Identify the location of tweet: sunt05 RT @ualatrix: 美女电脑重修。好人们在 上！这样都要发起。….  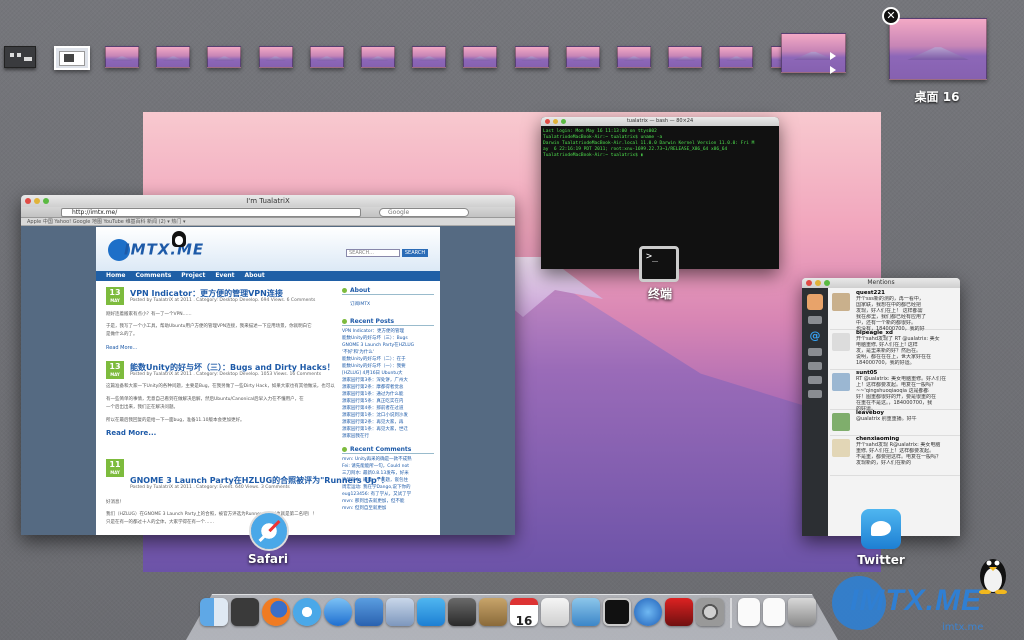
(895, 391).